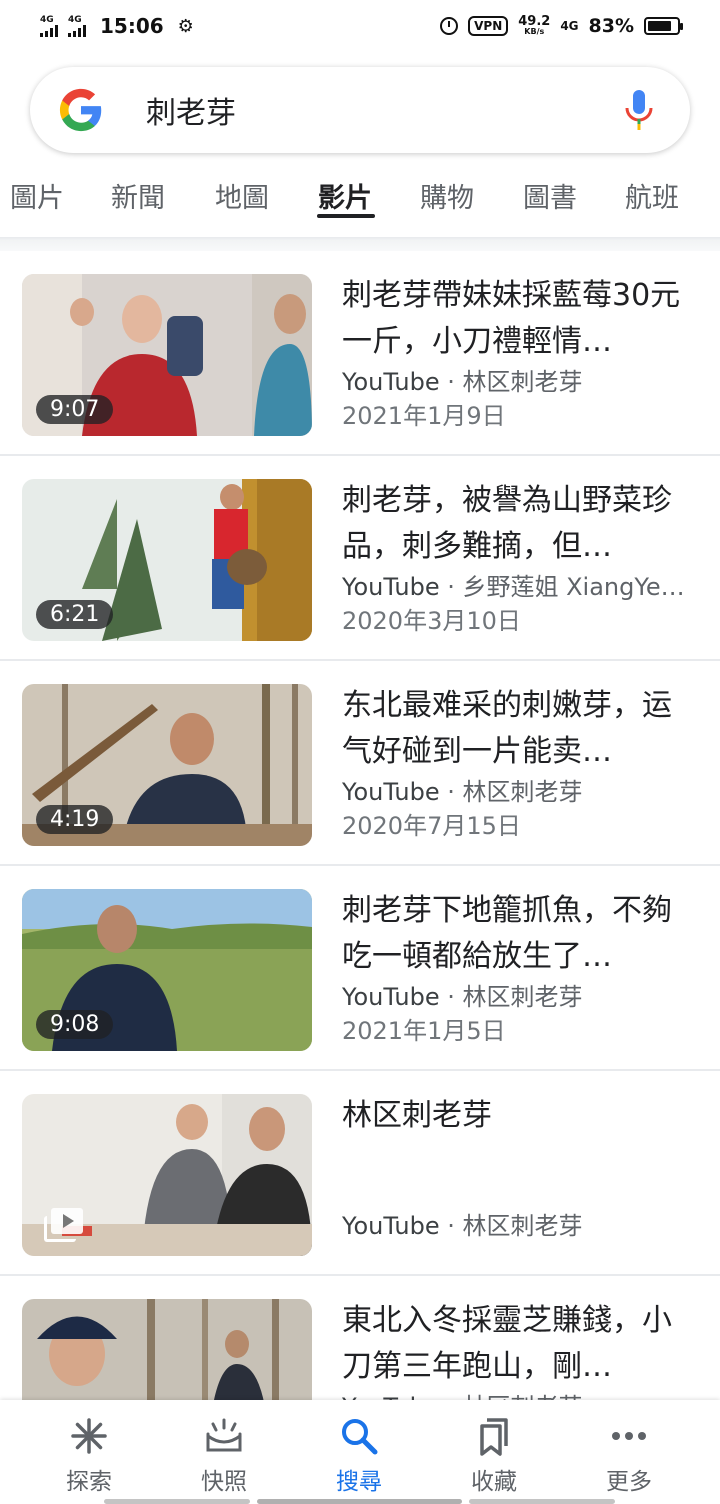  I want to click on video-date: 2020年3月10日, so click(431, 621).